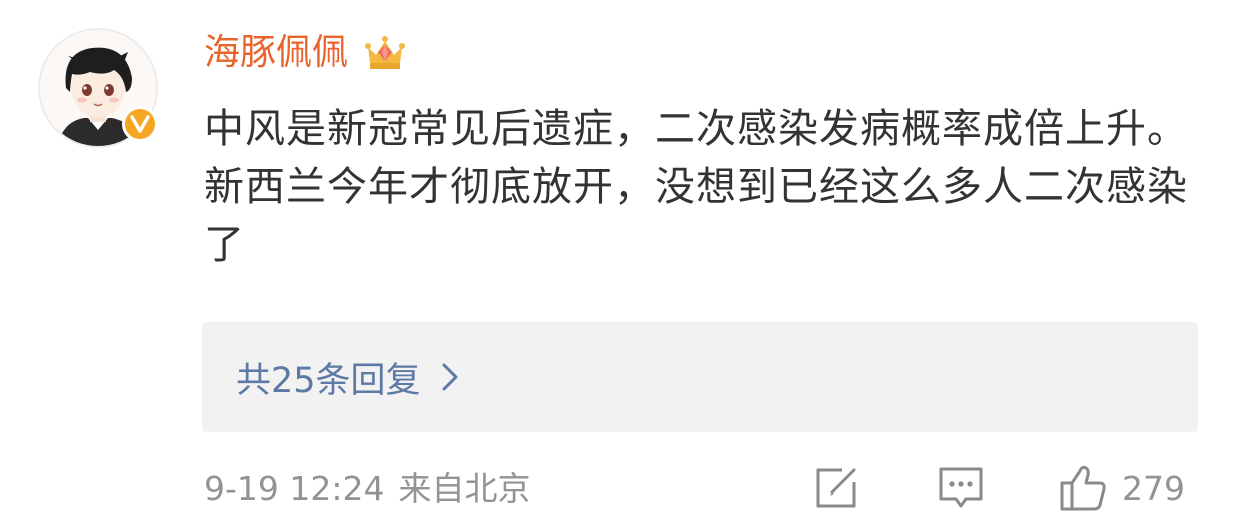 This screenshot has height=526, width=1236. Describe the element at coordinates (99, 89) in the screenshot. I see `avatar` at that location.